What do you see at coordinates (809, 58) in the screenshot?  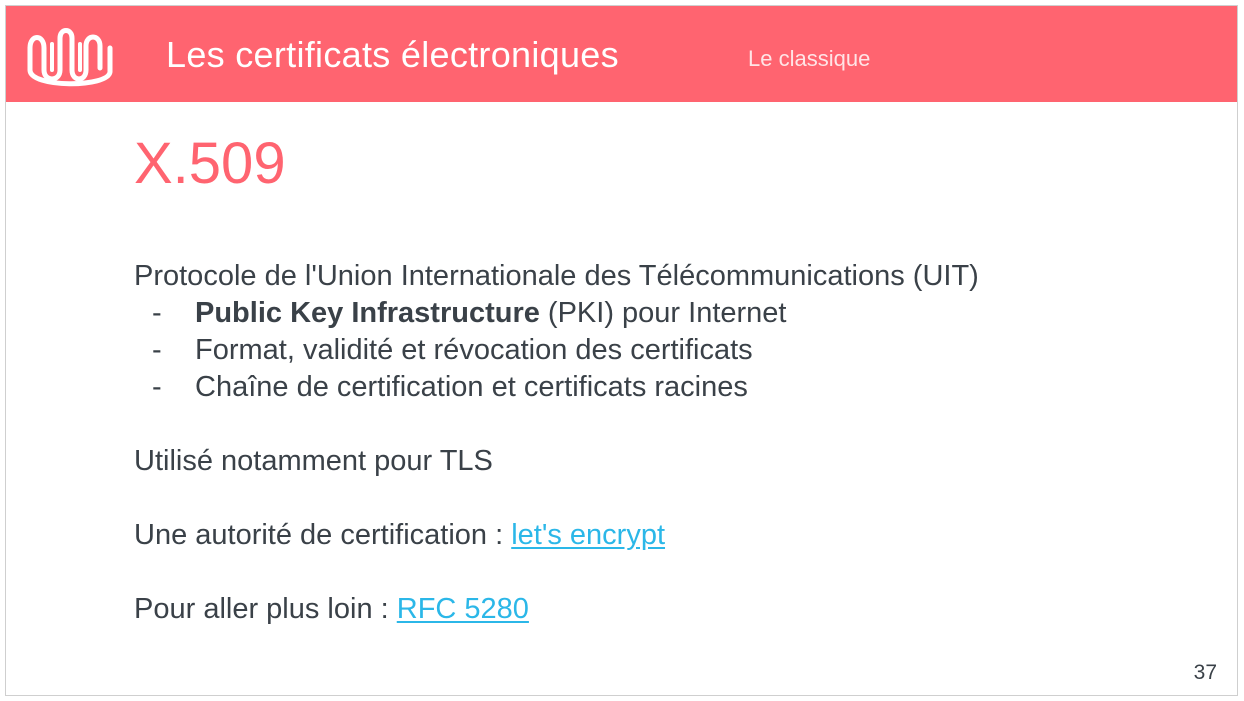 I see `header-subtitle: Le classique` at bounding box center [809, 58].